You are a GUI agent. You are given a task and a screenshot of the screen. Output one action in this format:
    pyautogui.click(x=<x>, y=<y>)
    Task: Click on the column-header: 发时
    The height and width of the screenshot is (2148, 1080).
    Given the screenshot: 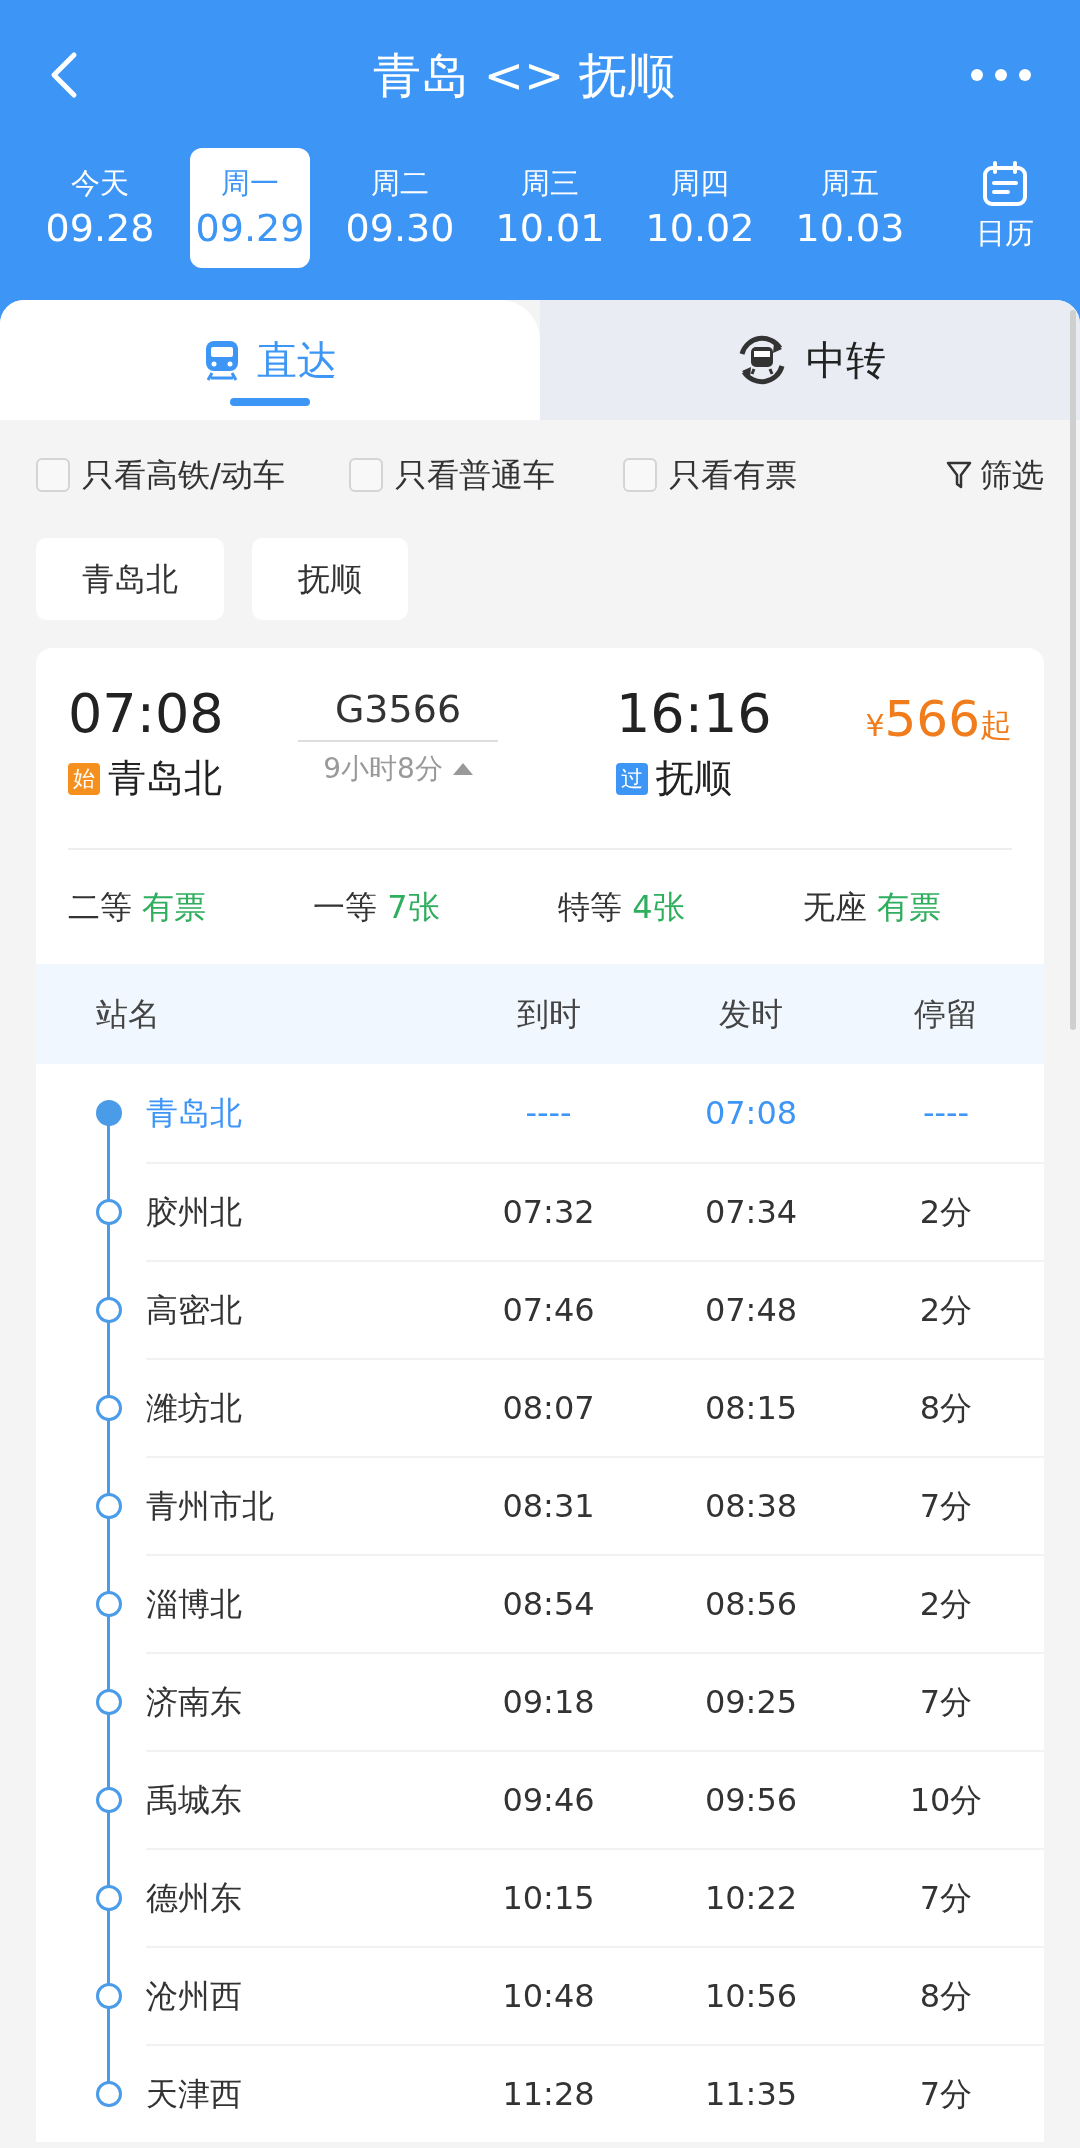 What is the action you would take?
    pyautogui.click(x=751, y=1014)
    